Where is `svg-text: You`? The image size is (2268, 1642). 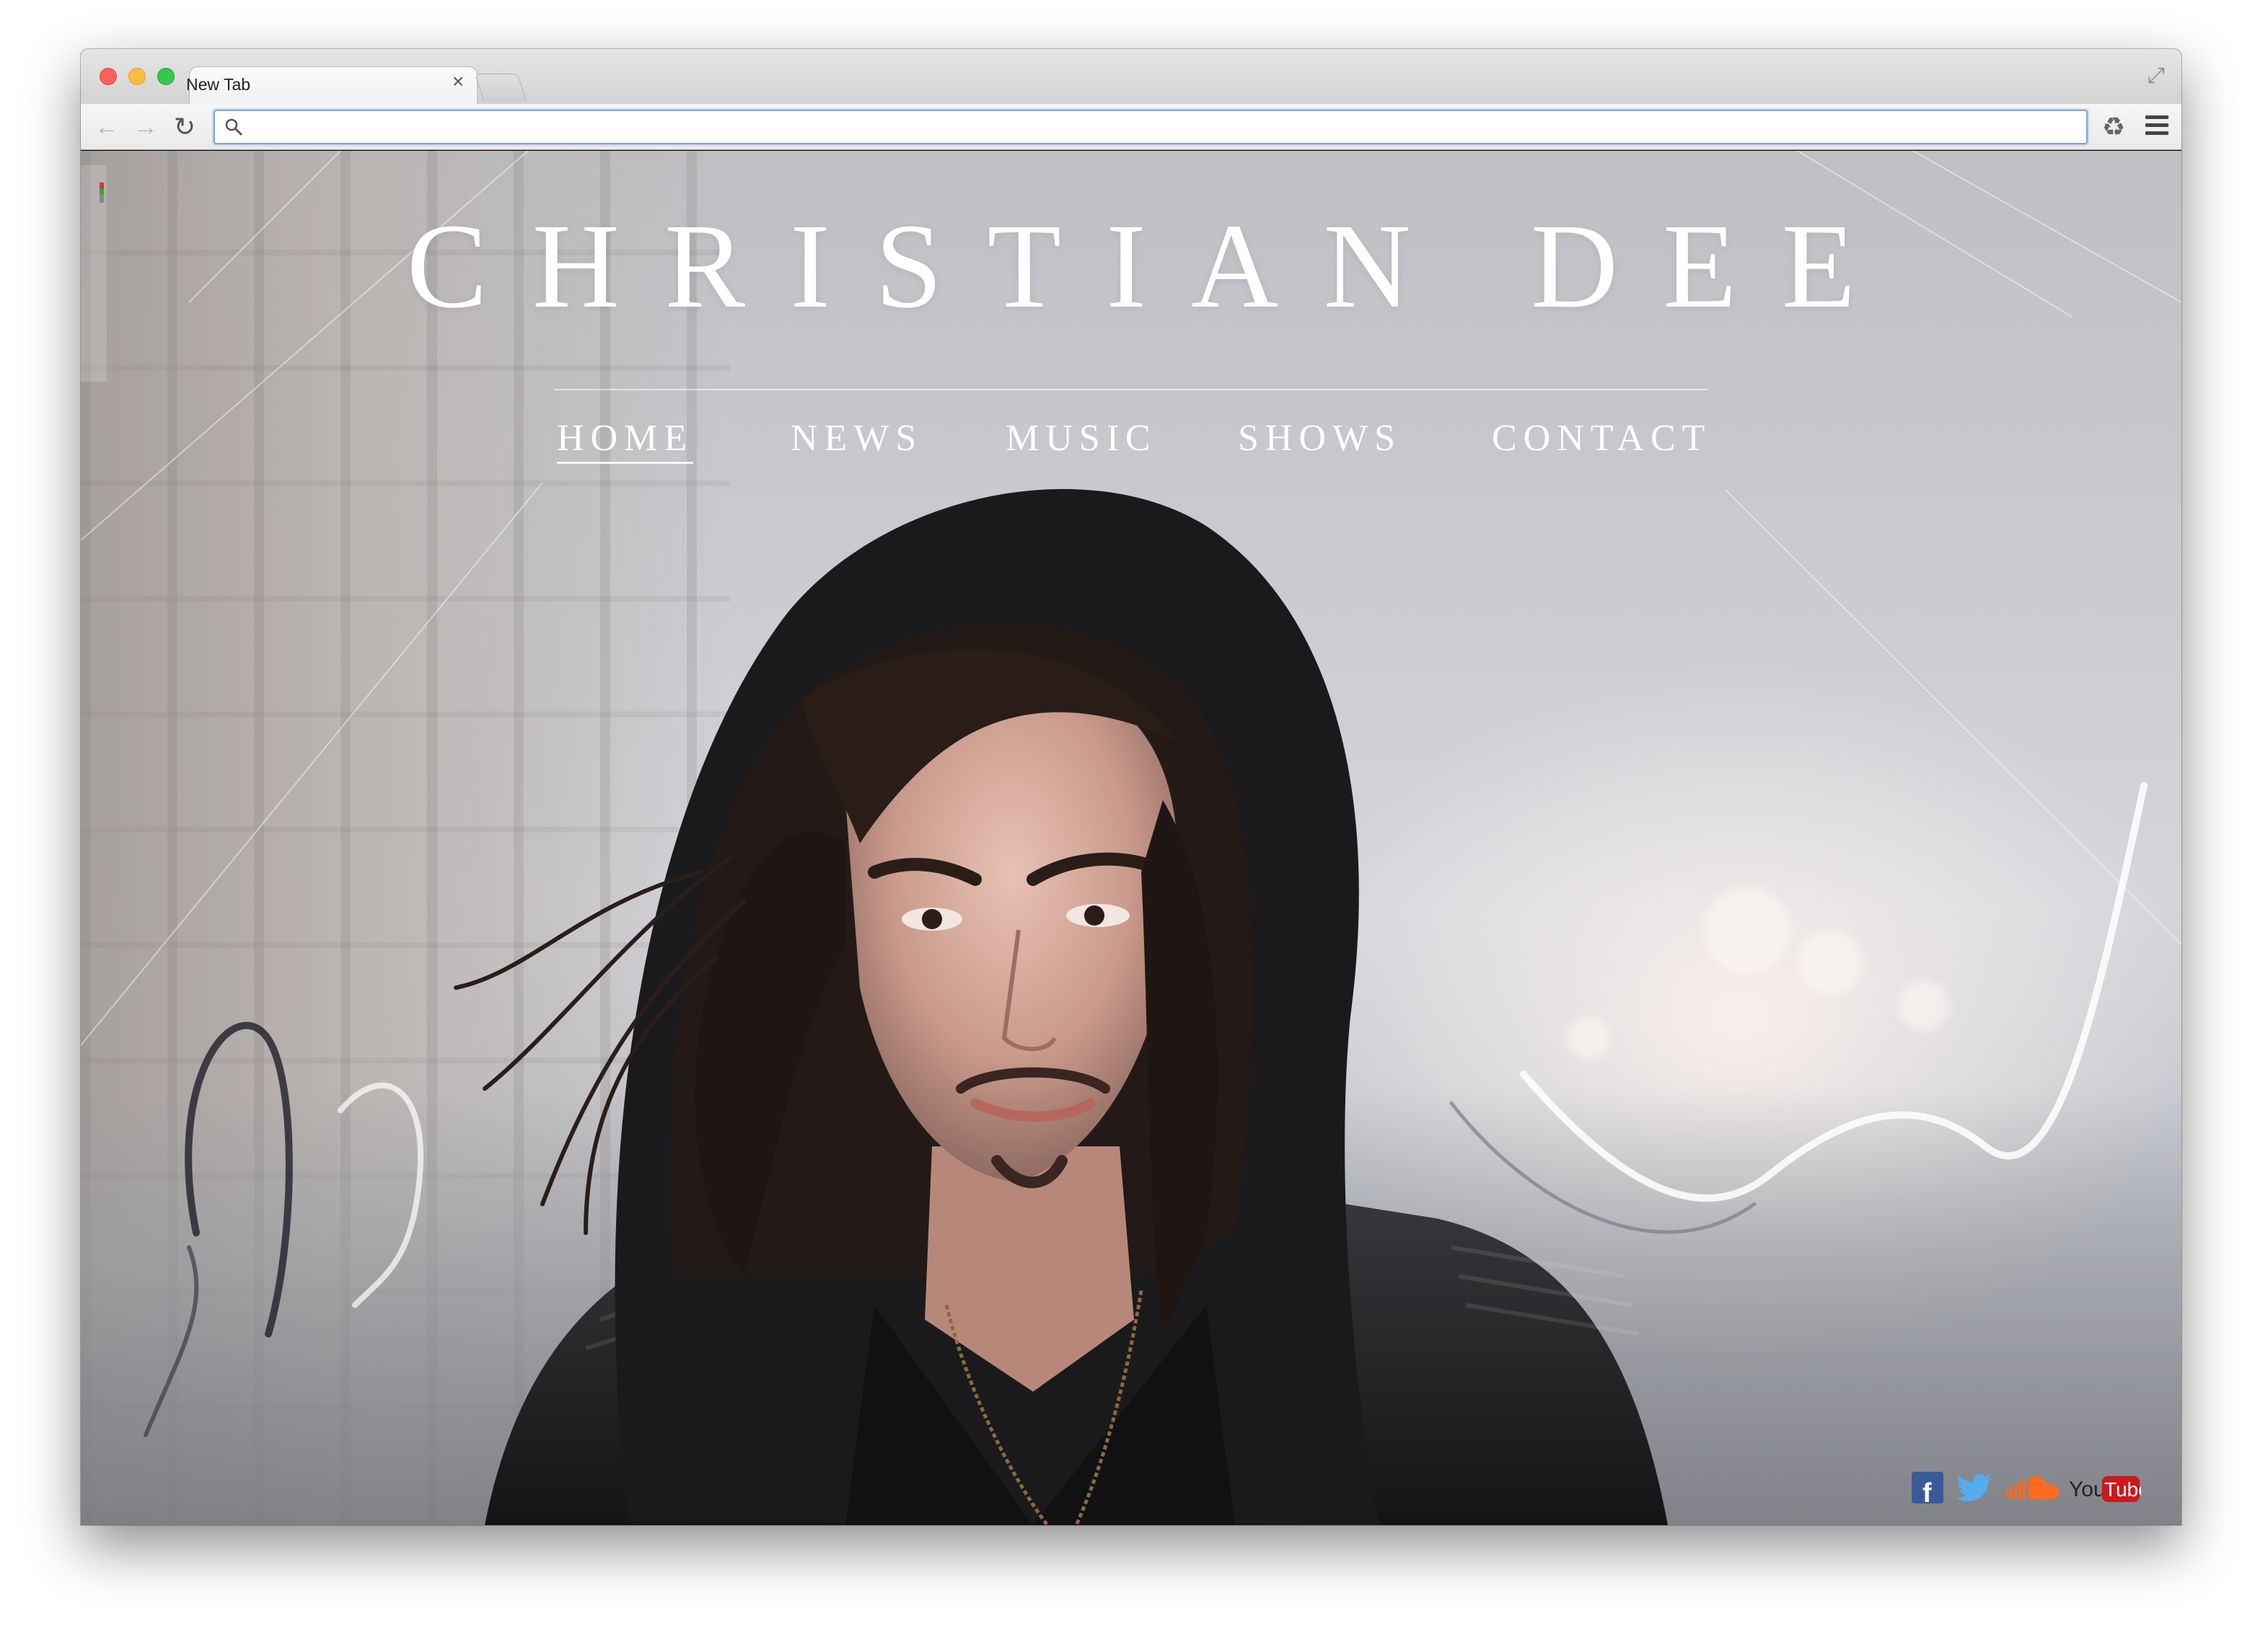 svg-text: You is located at coordinates (2087, 1489).